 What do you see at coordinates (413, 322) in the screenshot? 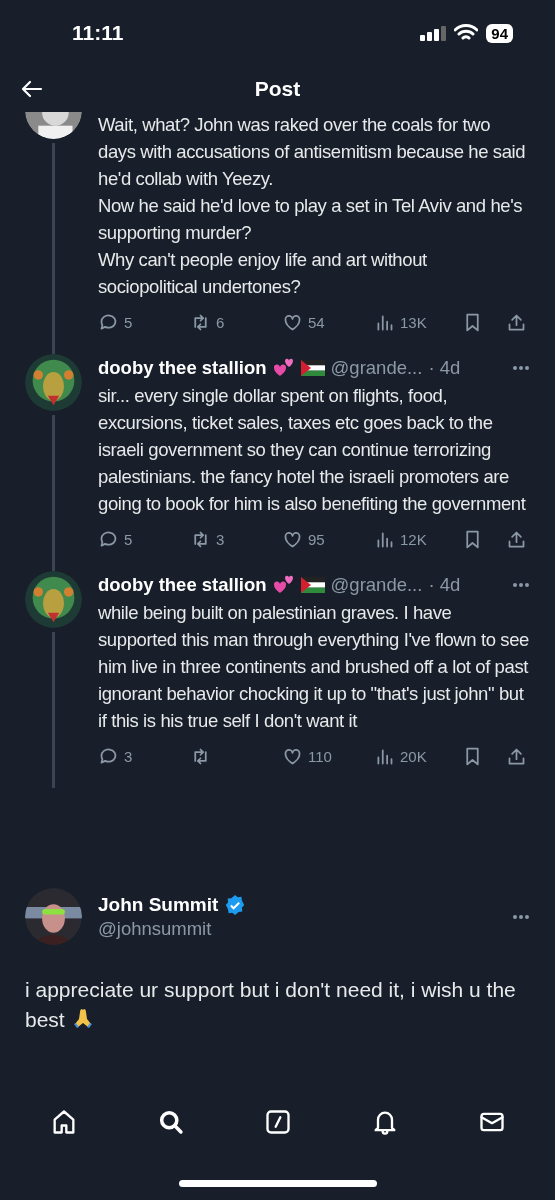
I see `view-count: 13K` at bounding box center [413, 322].